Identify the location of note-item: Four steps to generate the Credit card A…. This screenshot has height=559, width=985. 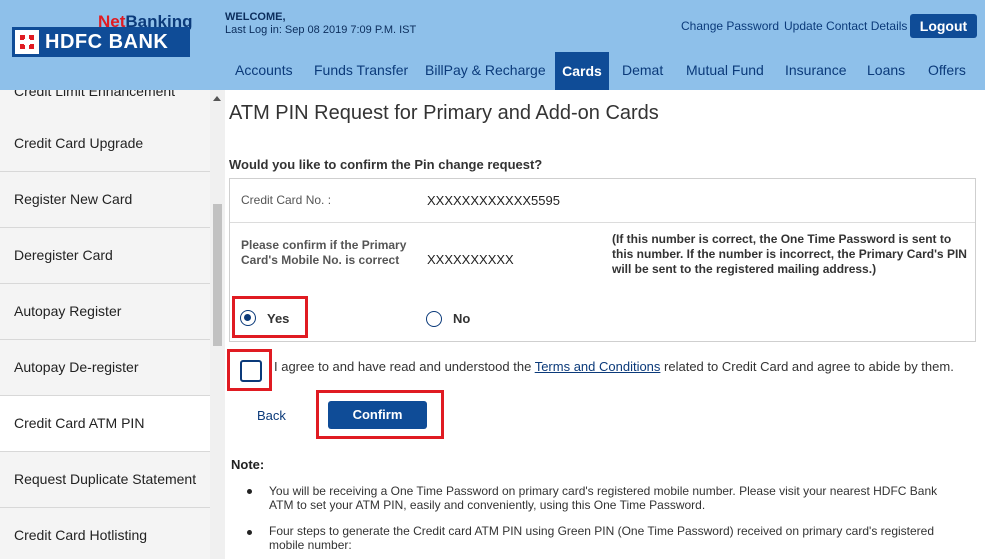
(602, 538).